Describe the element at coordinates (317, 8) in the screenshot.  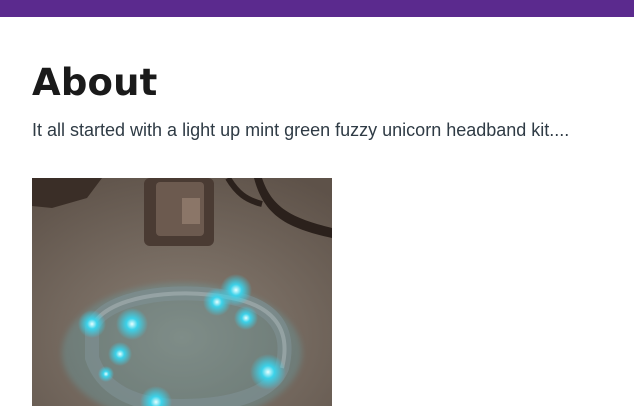
I see `top-accent-bar` at that location.